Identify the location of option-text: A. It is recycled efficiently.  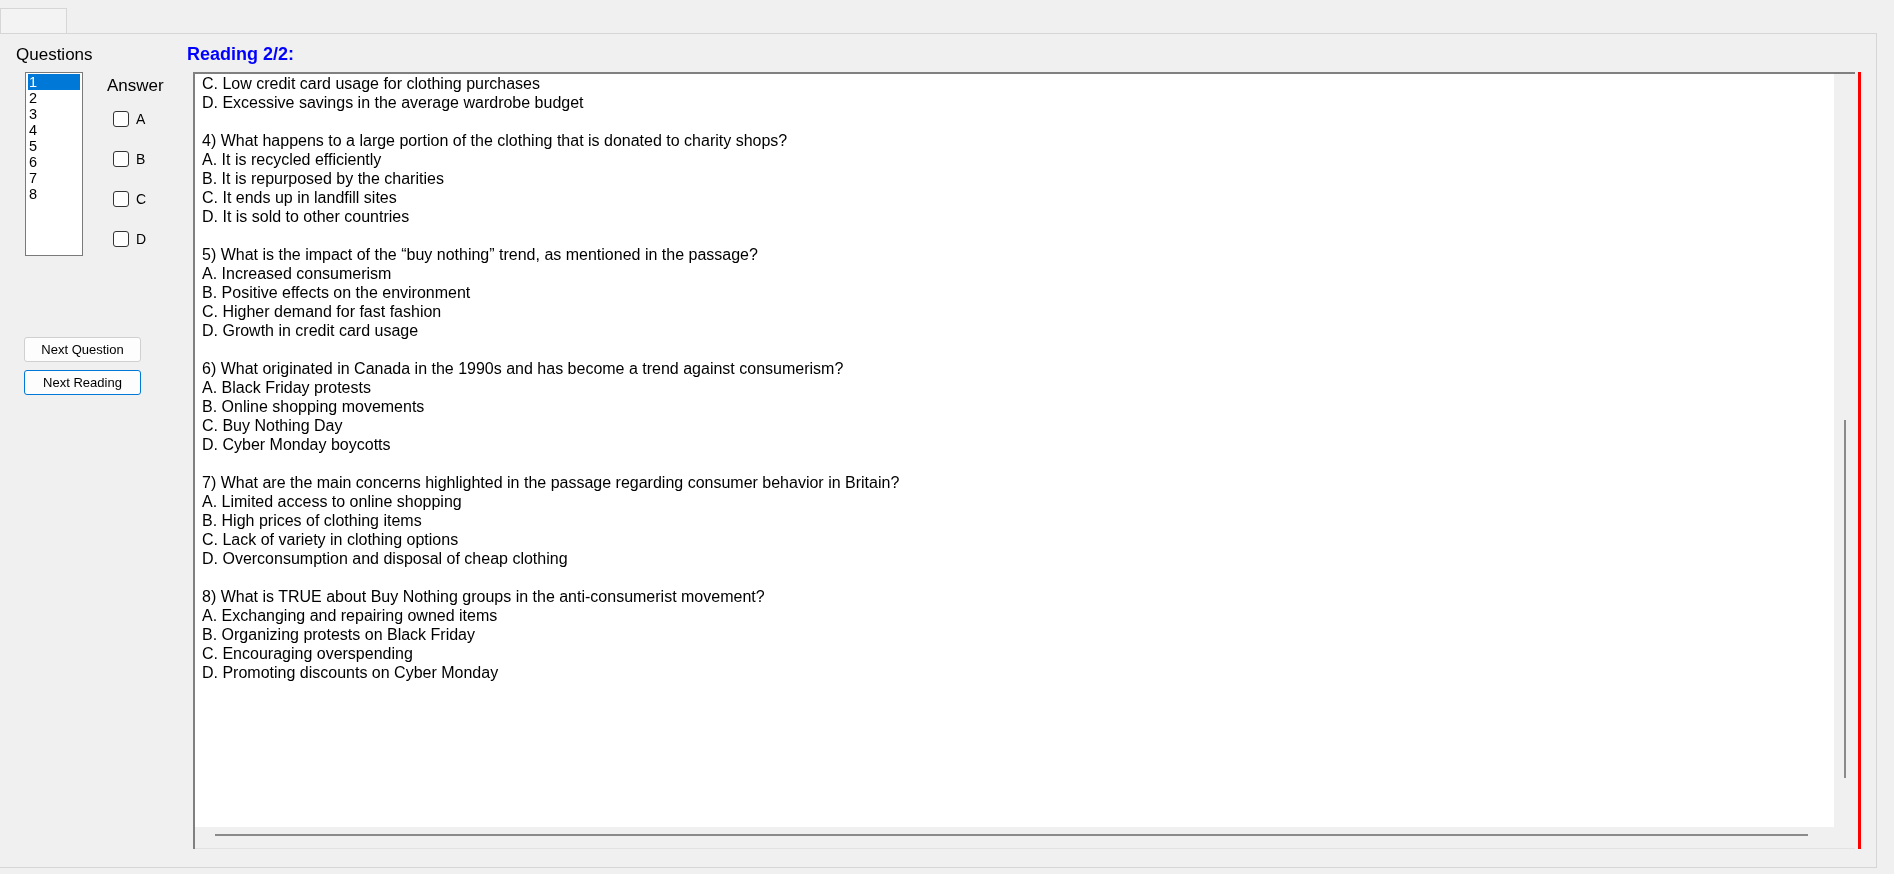
(292, 159).